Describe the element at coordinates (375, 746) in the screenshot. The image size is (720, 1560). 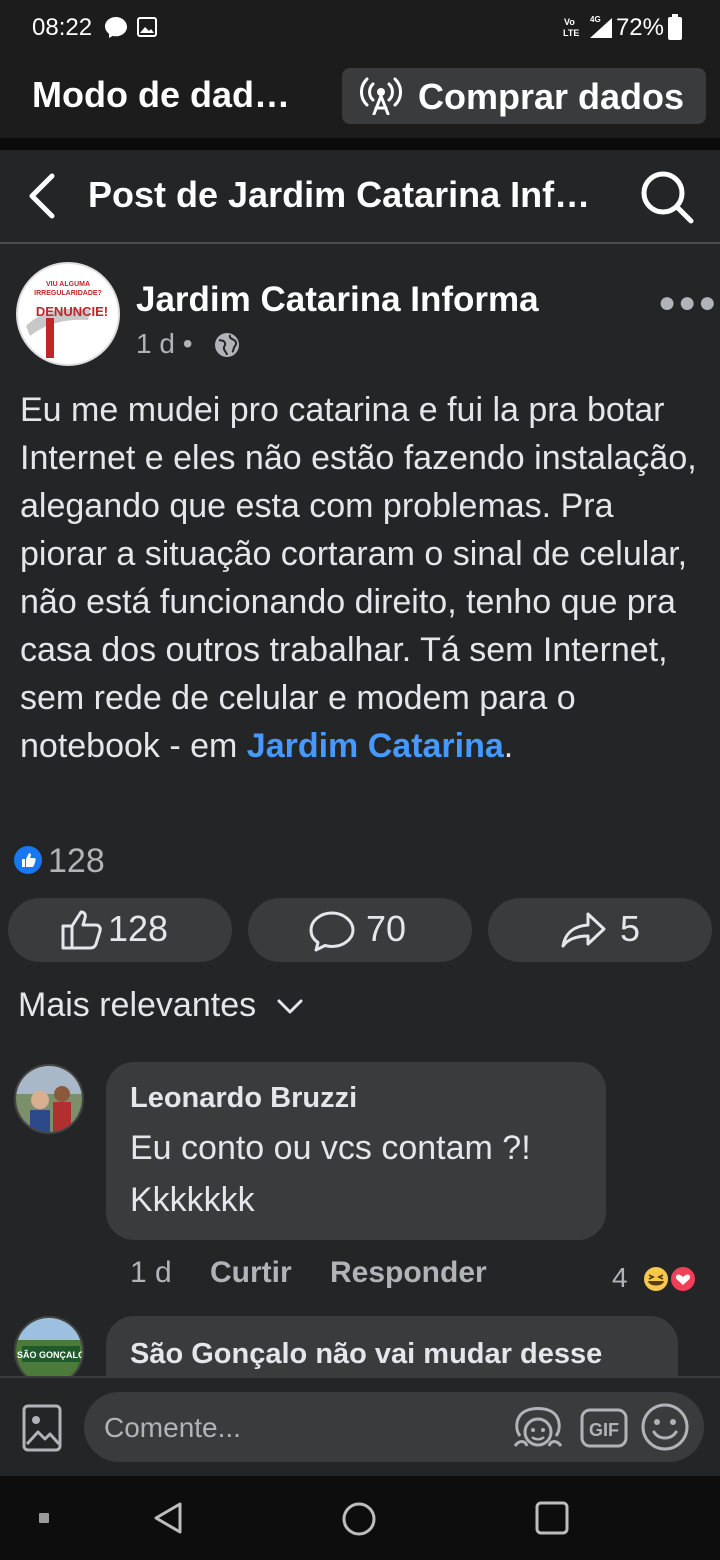
I see `location-link: Jardim Catarina` at that location.